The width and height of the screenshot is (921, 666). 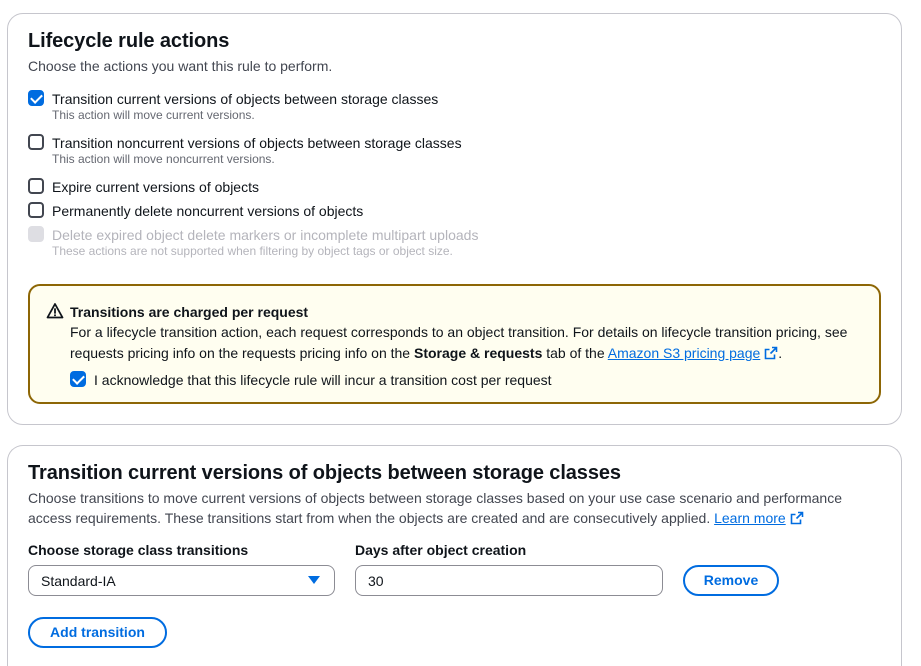 I want to click on acknowledge-checkbox, so click(x=78, y=379).